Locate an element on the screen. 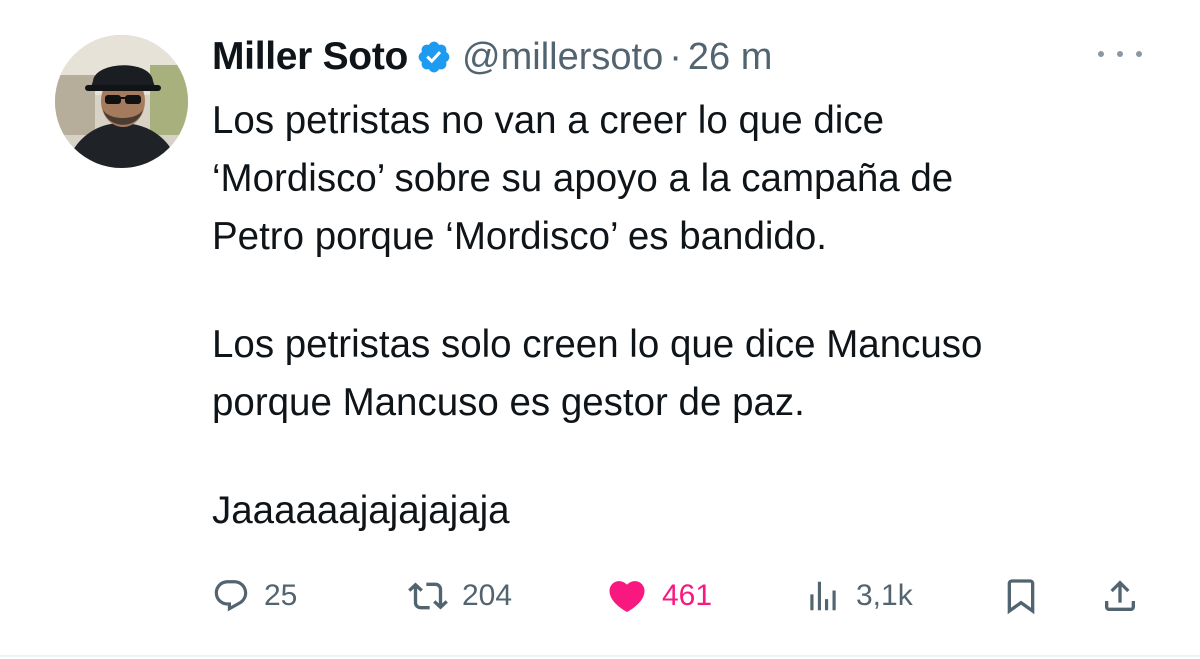  share-button is located at coordinates (1120, 596).